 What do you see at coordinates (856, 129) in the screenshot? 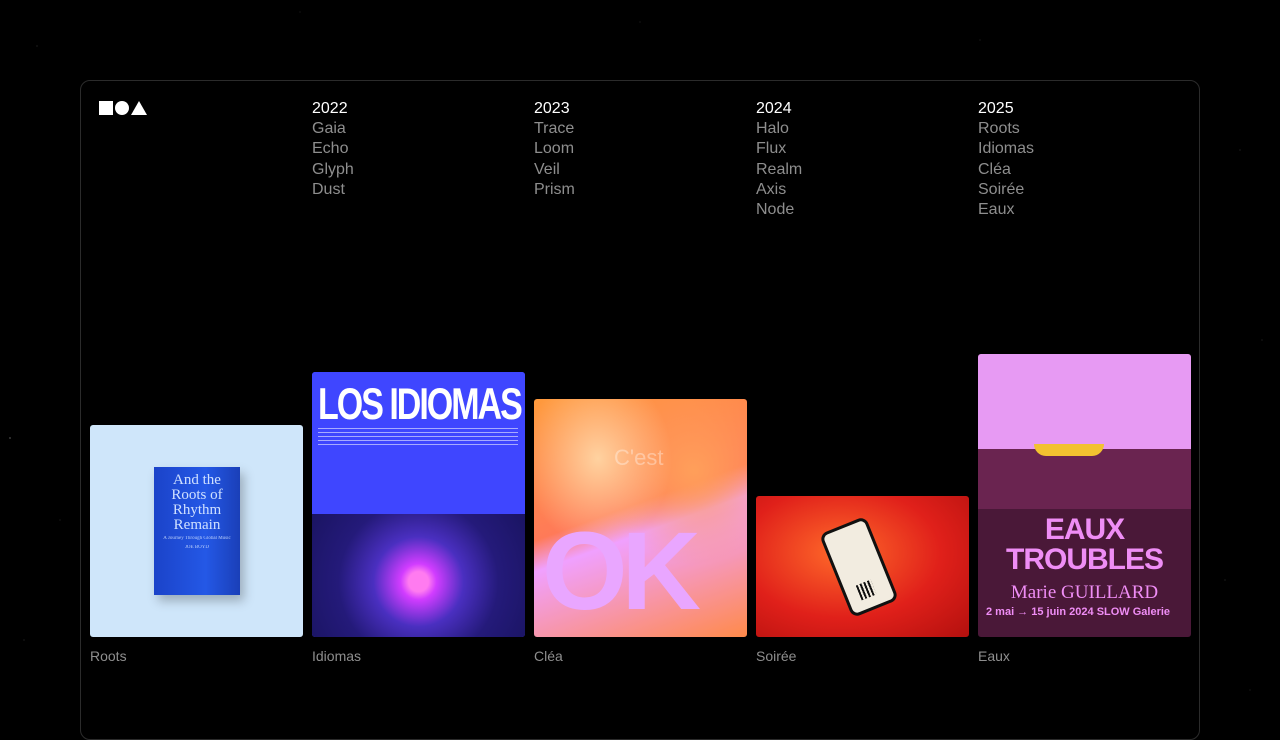
I see `project-link-halo: Halo` at bounding box center [856, 129].